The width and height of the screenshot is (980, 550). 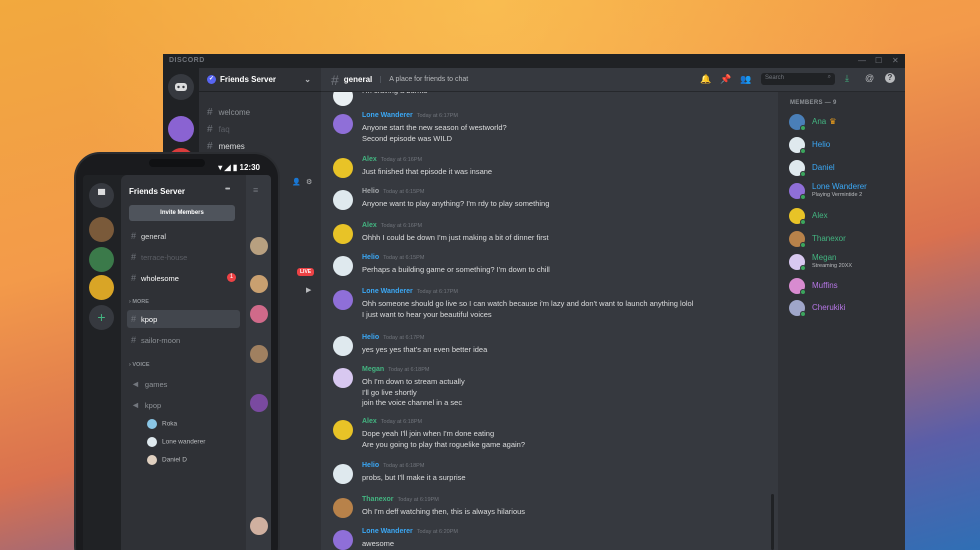 What do you see at coordinates (184, 442) in the screenshot?
I see `voice-user-name: Lone wanderer` at bounding box center [184, 442].